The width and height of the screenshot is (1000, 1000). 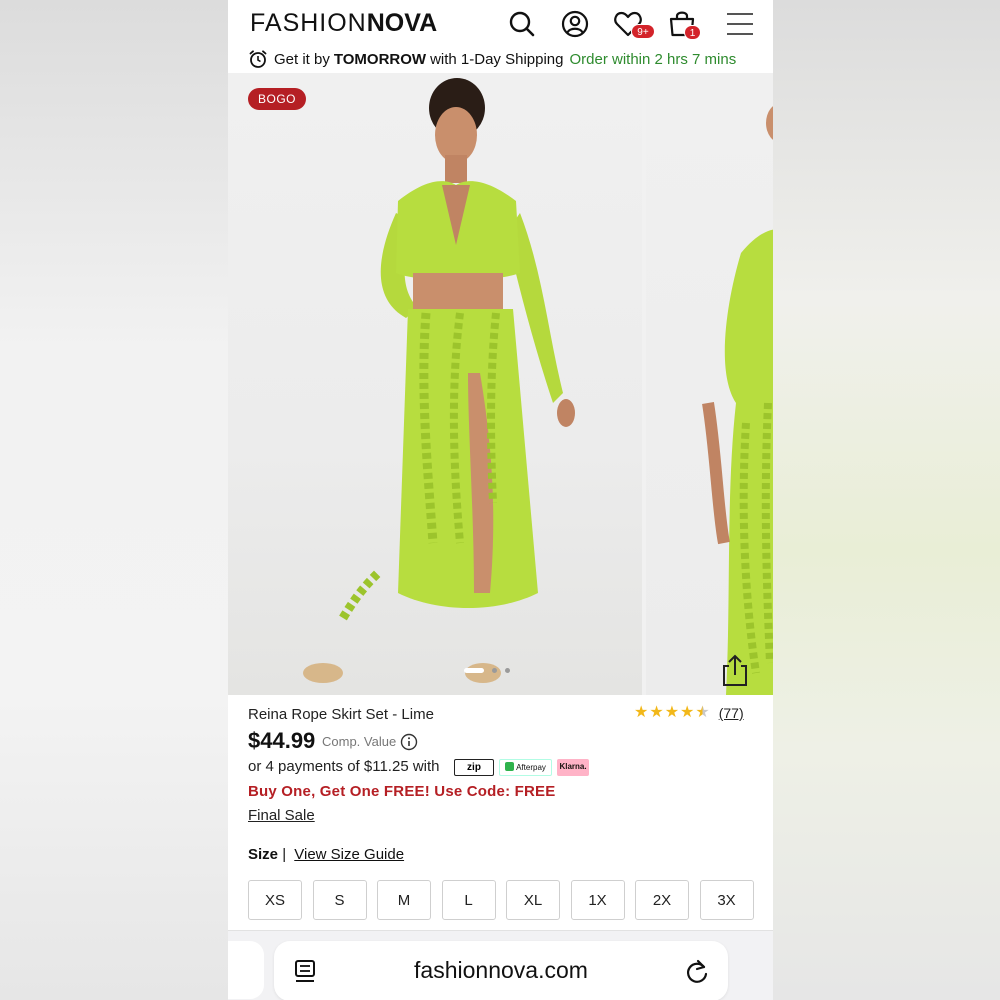 I want to click on size-option-xs: XS, so click(x=275, y=900).